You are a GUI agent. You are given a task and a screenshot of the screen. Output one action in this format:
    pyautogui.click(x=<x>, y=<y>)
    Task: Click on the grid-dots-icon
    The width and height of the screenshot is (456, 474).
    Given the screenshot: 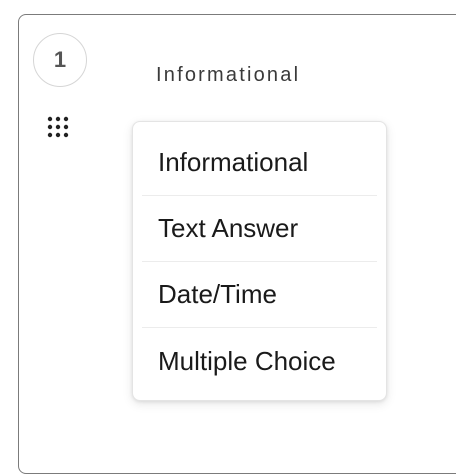 What is the action you would take?
    pyautogui.click(x=60, y=129)
    